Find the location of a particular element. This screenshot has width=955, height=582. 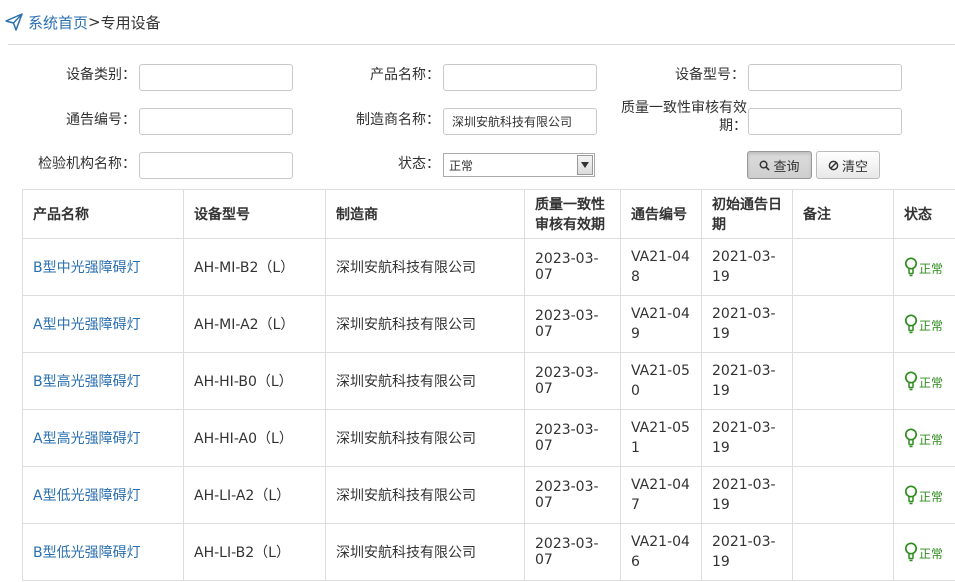

notice-no-input is located at coordinates (216, 121).